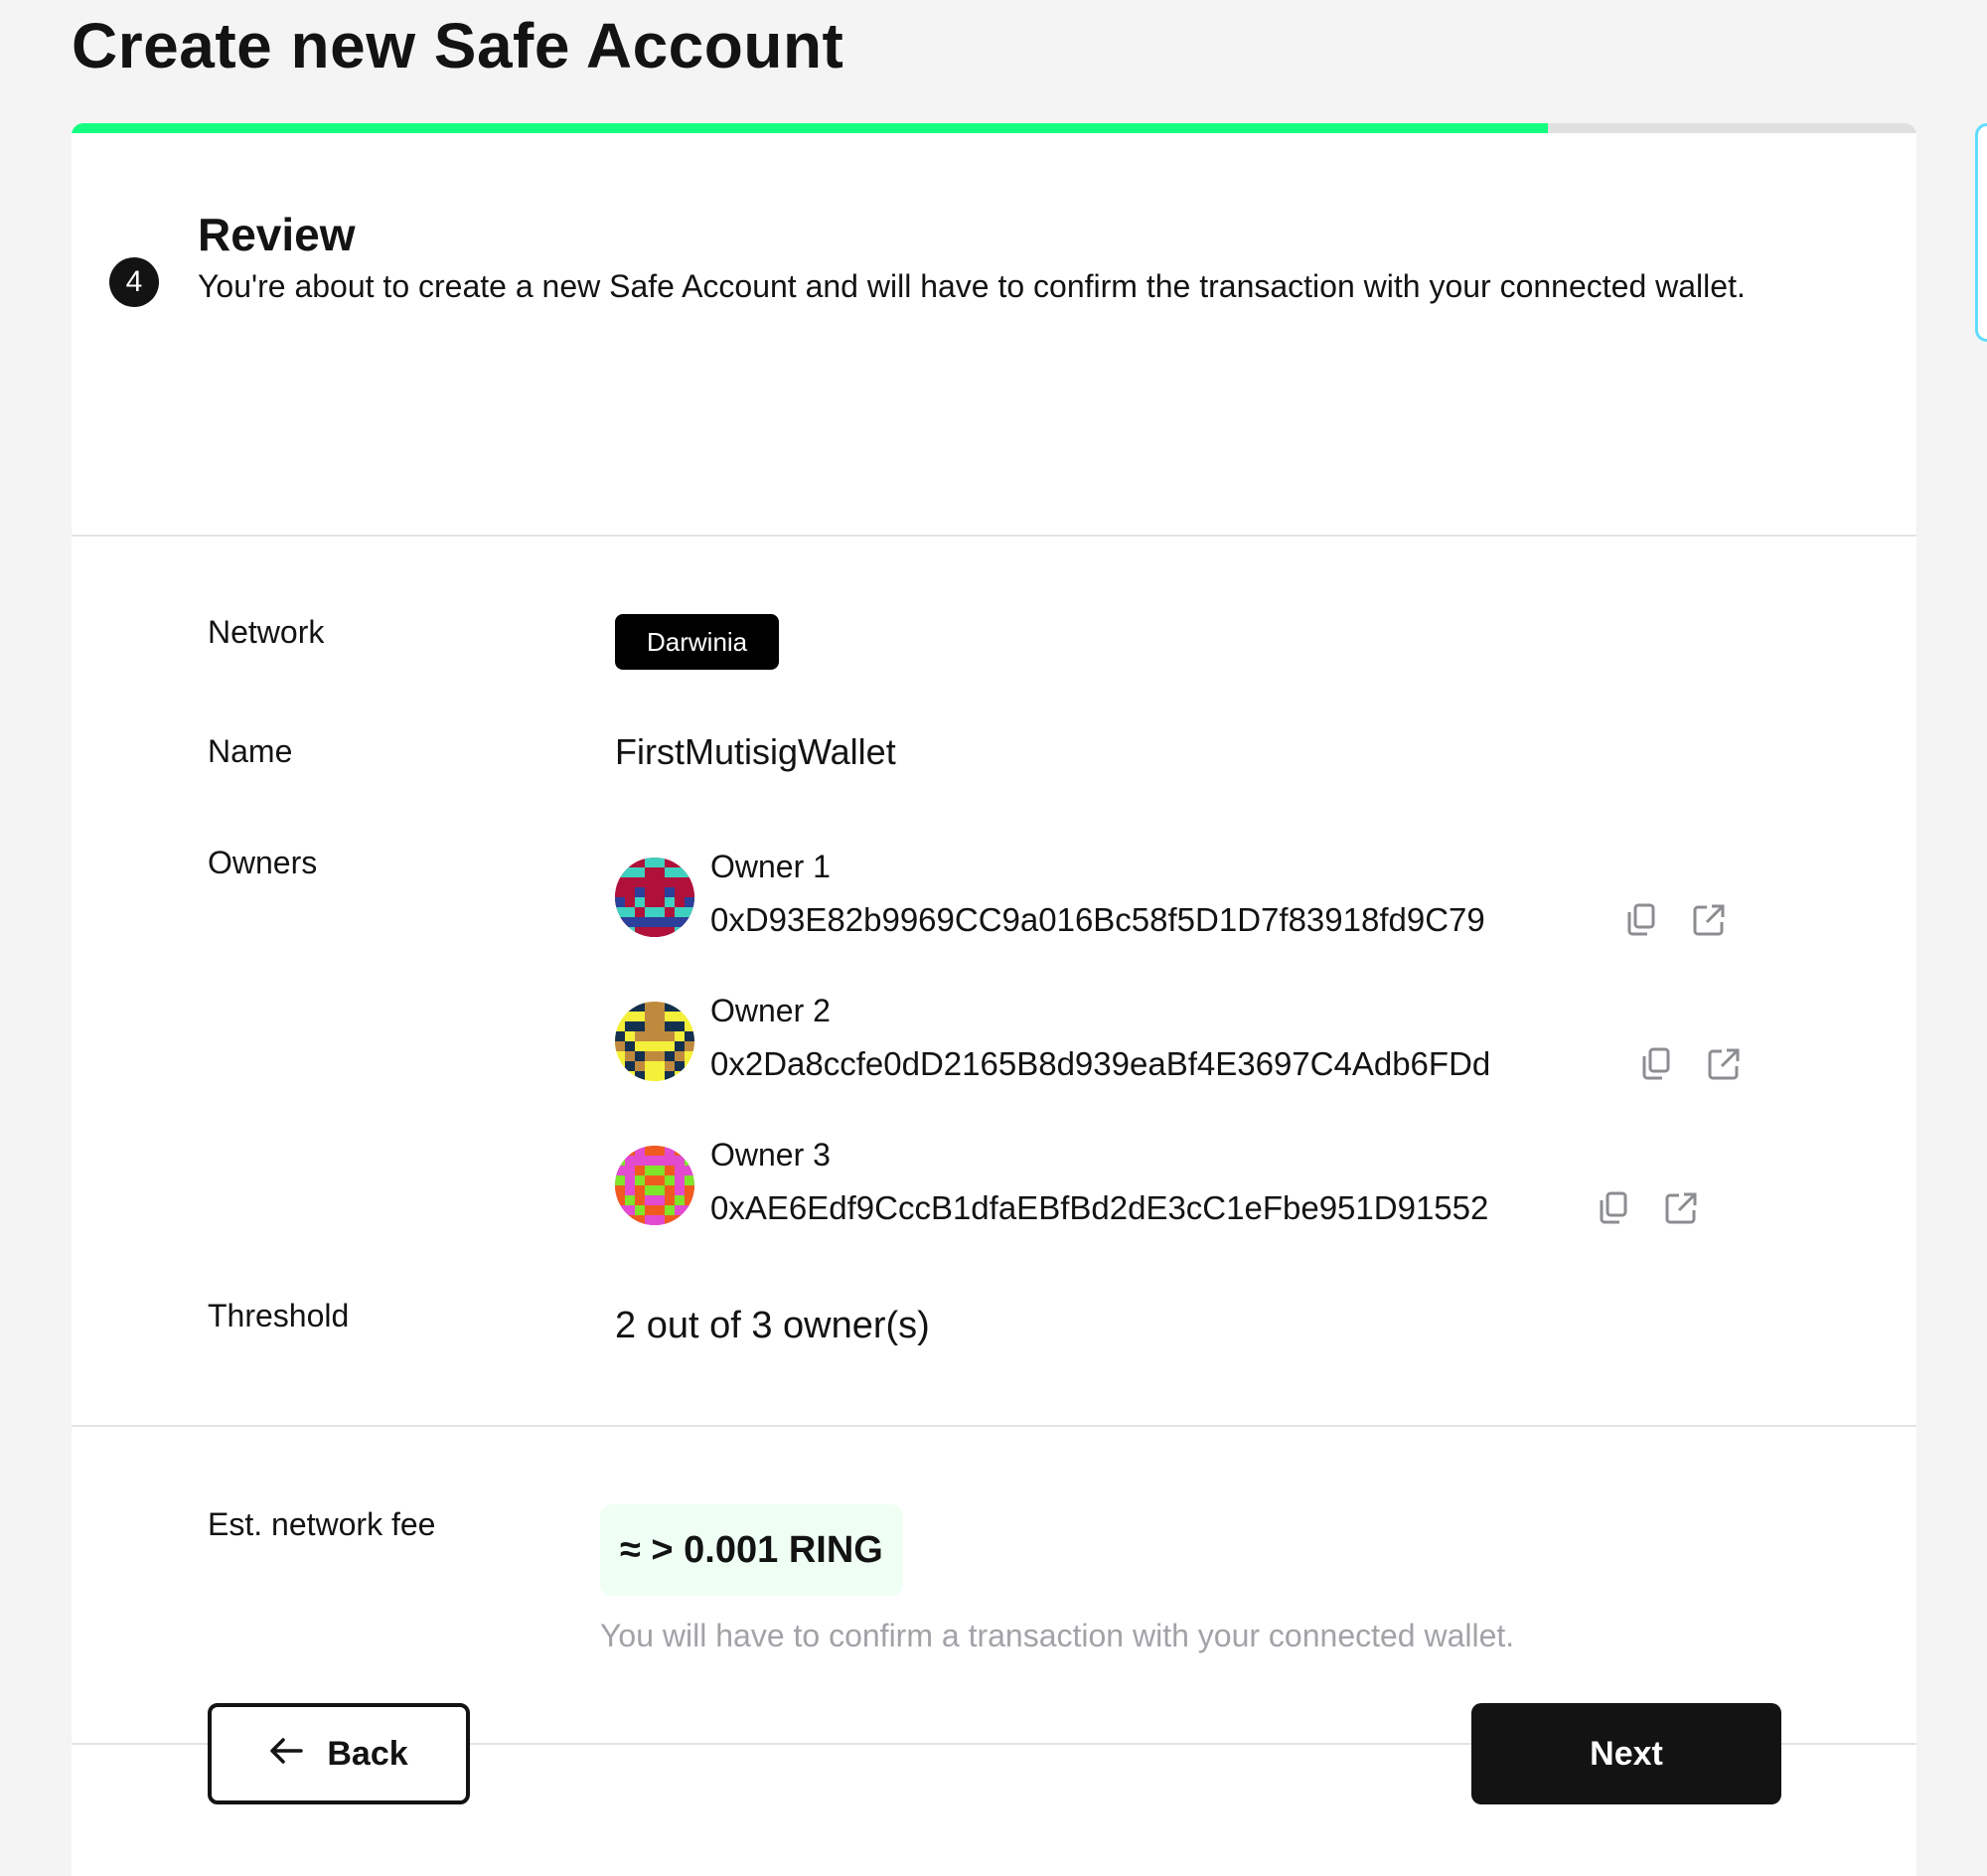 The width and height of the screenshot is (1987, 1876). What do you see at coordinates (286, 1754) in the screenshot?
I see `arrow-left-icon` at bounding box center [286, 1754].